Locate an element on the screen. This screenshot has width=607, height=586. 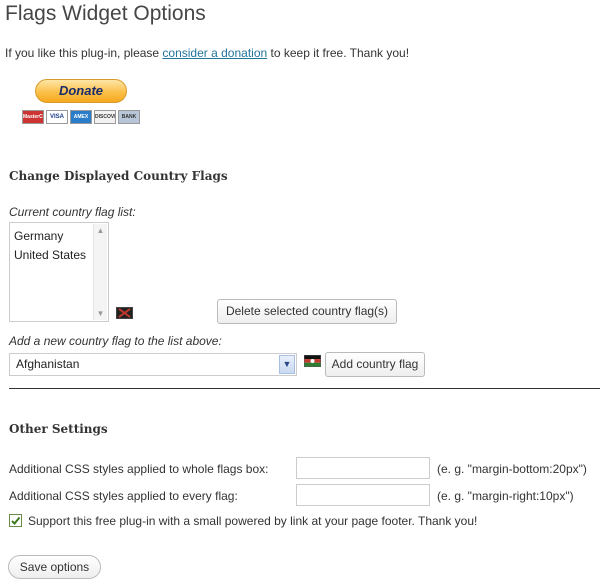
scroll-down-icon: ▼ is located at coordinates (100, 313).